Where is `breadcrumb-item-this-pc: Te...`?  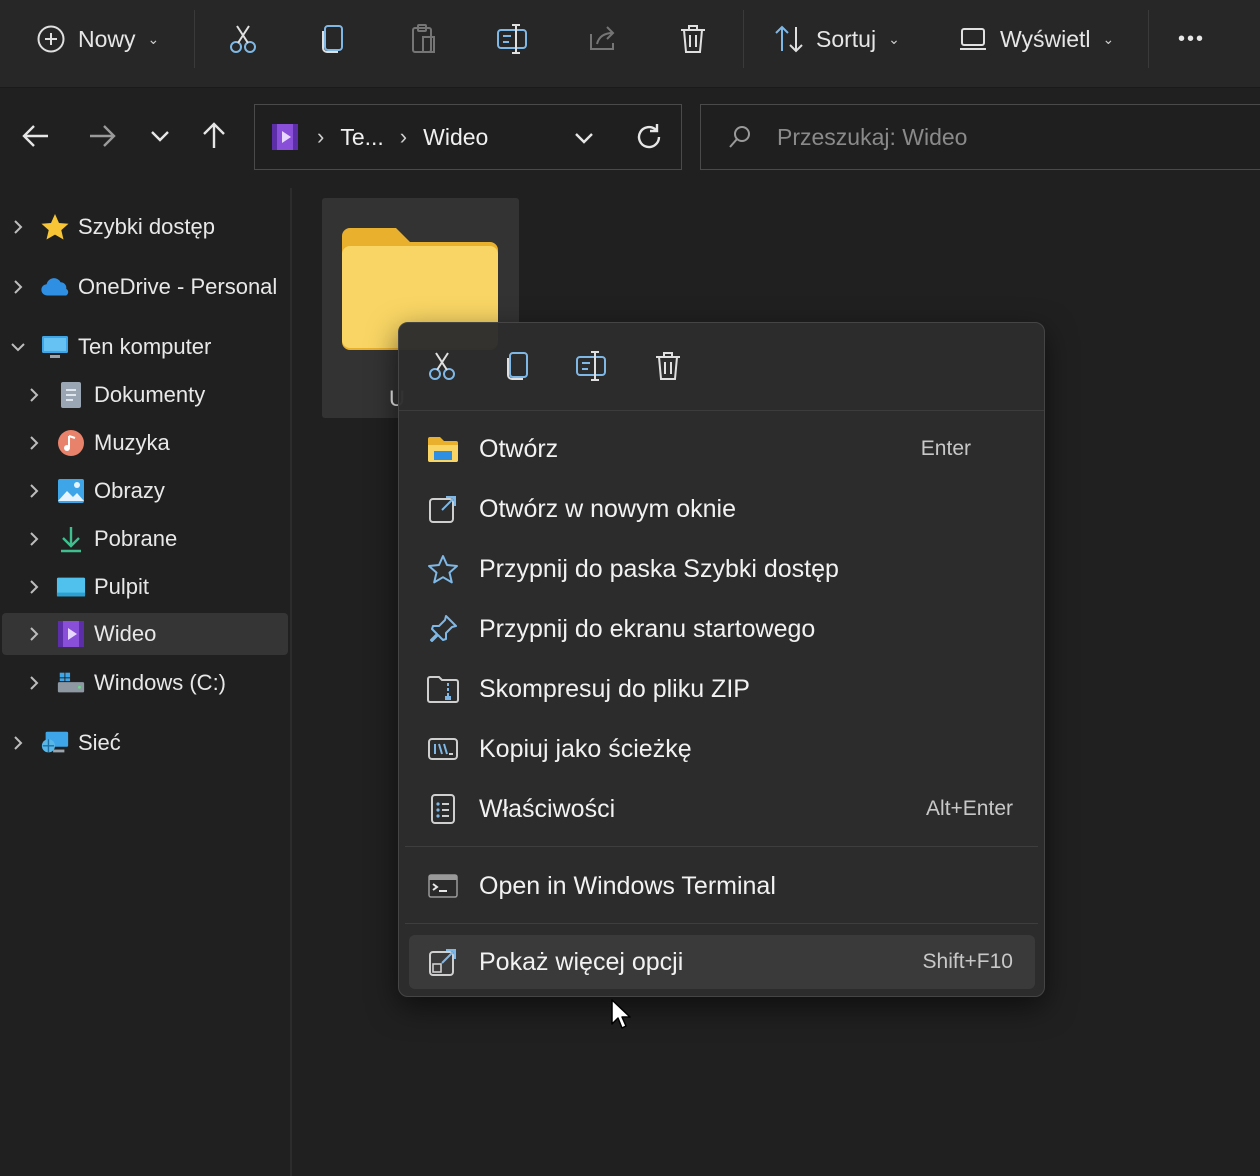 breadcrumb-item-this-pc: Te... is located at coordinates (361, 137).